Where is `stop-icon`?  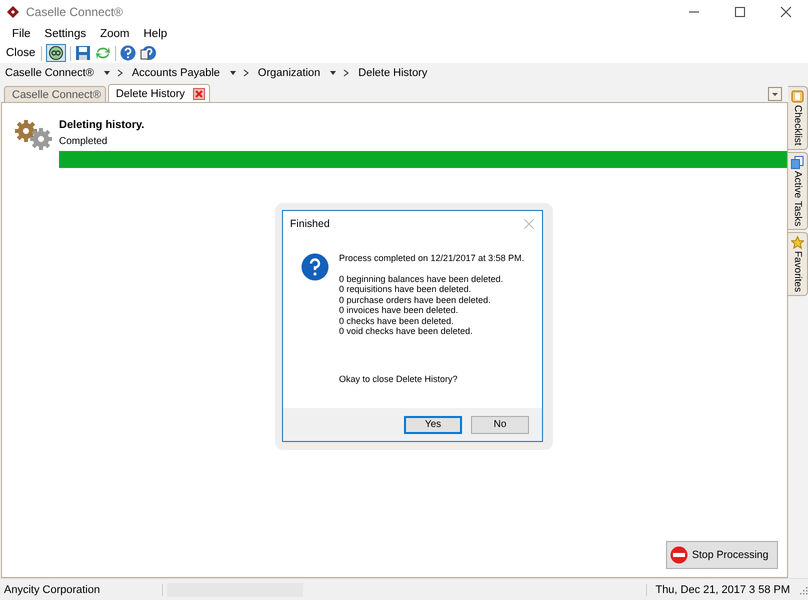 stop-icon is located at coordinates (679, 555).